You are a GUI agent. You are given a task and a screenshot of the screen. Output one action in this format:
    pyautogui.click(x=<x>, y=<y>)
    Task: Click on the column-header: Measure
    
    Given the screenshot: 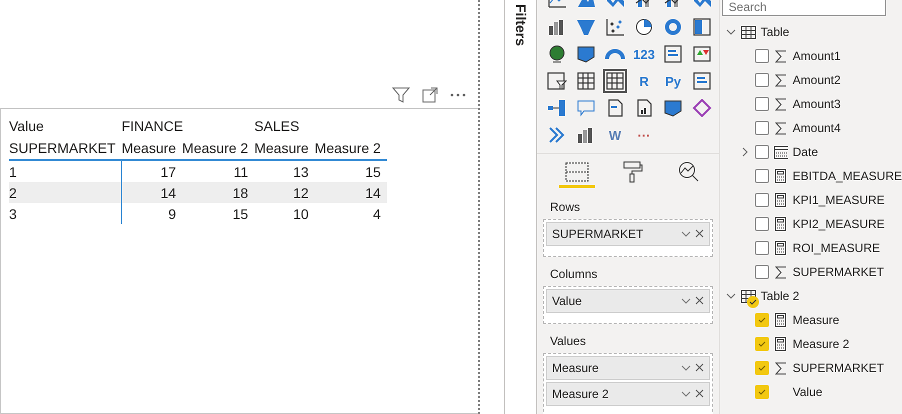 What is the action you would take?
    pyautogui.click(x=152, y=148)
    